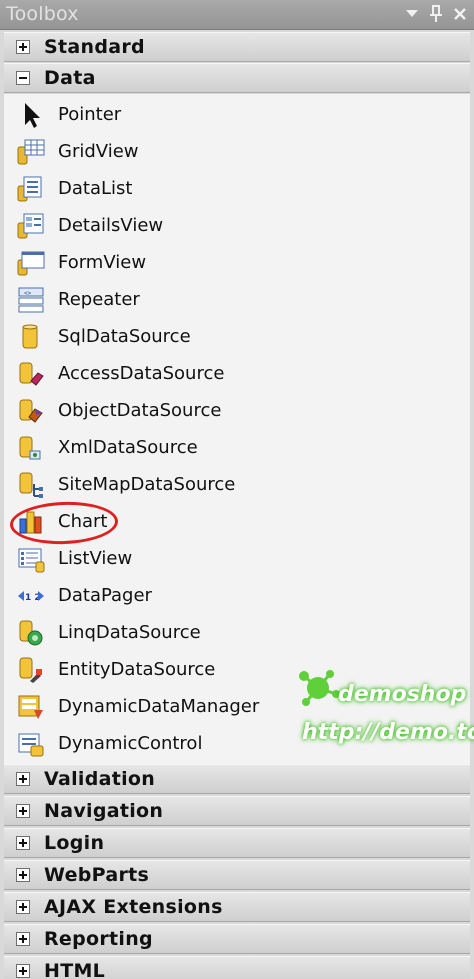 This screenshot has width=474, height=979. What do you see at coordinates (124, 336) in the screenshot?
I see `toolbox-item-label: SqlDataSource` at bounding box center [124, 336].